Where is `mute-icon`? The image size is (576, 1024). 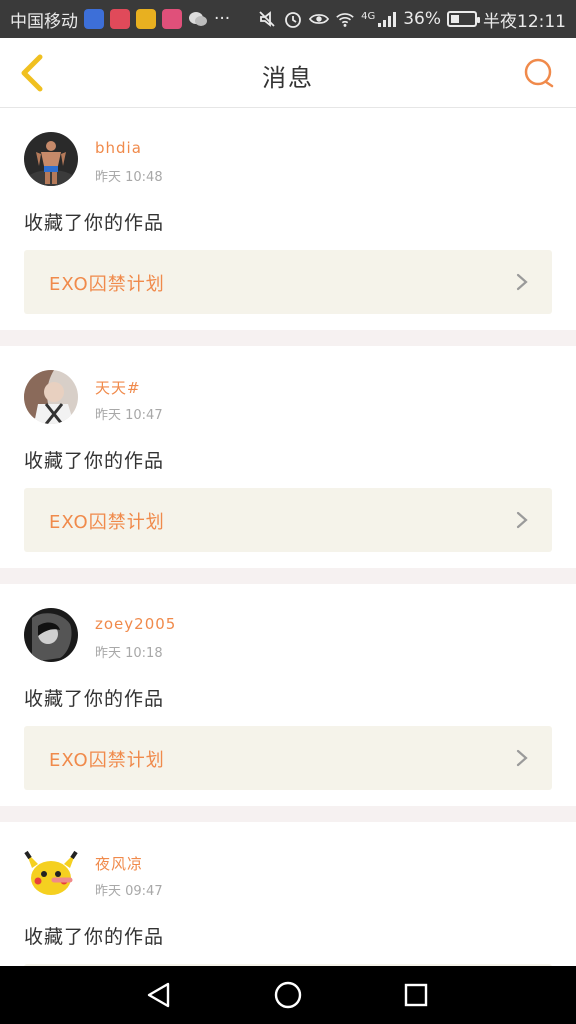 mute-icon is located at coordinates (267, 19).